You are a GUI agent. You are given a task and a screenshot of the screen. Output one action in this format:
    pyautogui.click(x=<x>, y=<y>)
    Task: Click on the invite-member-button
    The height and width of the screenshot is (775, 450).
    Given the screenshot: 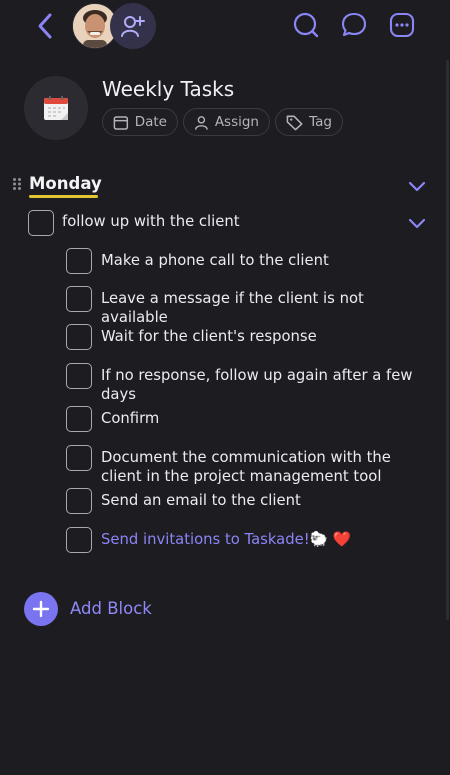 What is the action you would take?
    pyautogui.click(x=133, y=26)
    